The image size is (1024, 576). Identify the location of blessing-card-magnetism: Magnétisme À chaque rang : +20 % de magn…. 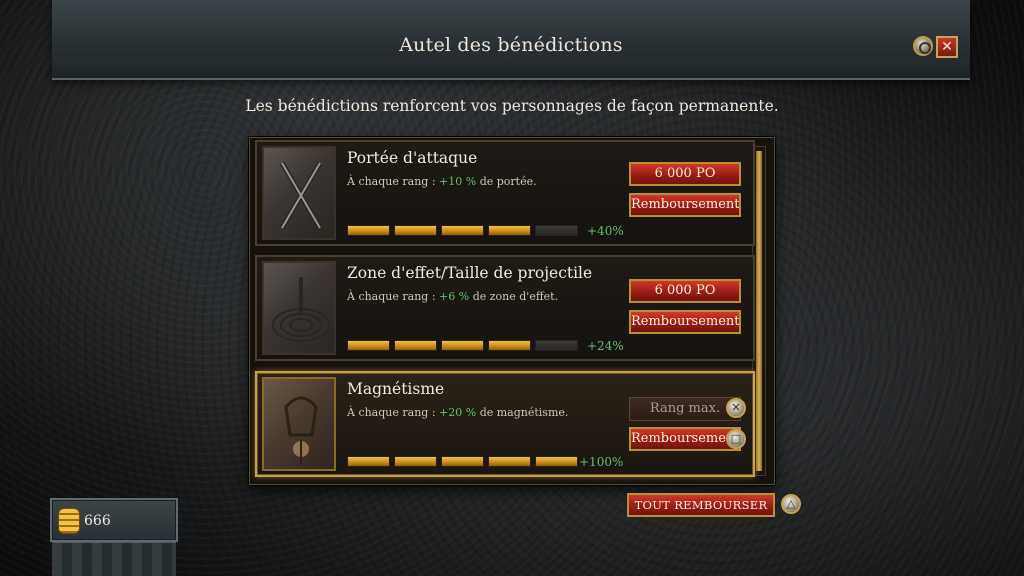
(505, 424).